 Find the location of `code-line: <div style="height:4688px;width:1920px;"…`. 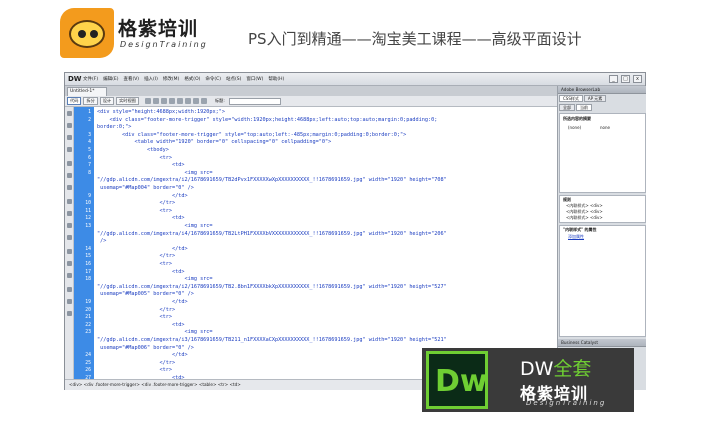

code-line: <div style="height:4688px;width:1920px;"… is located at coordinates (326, 112).